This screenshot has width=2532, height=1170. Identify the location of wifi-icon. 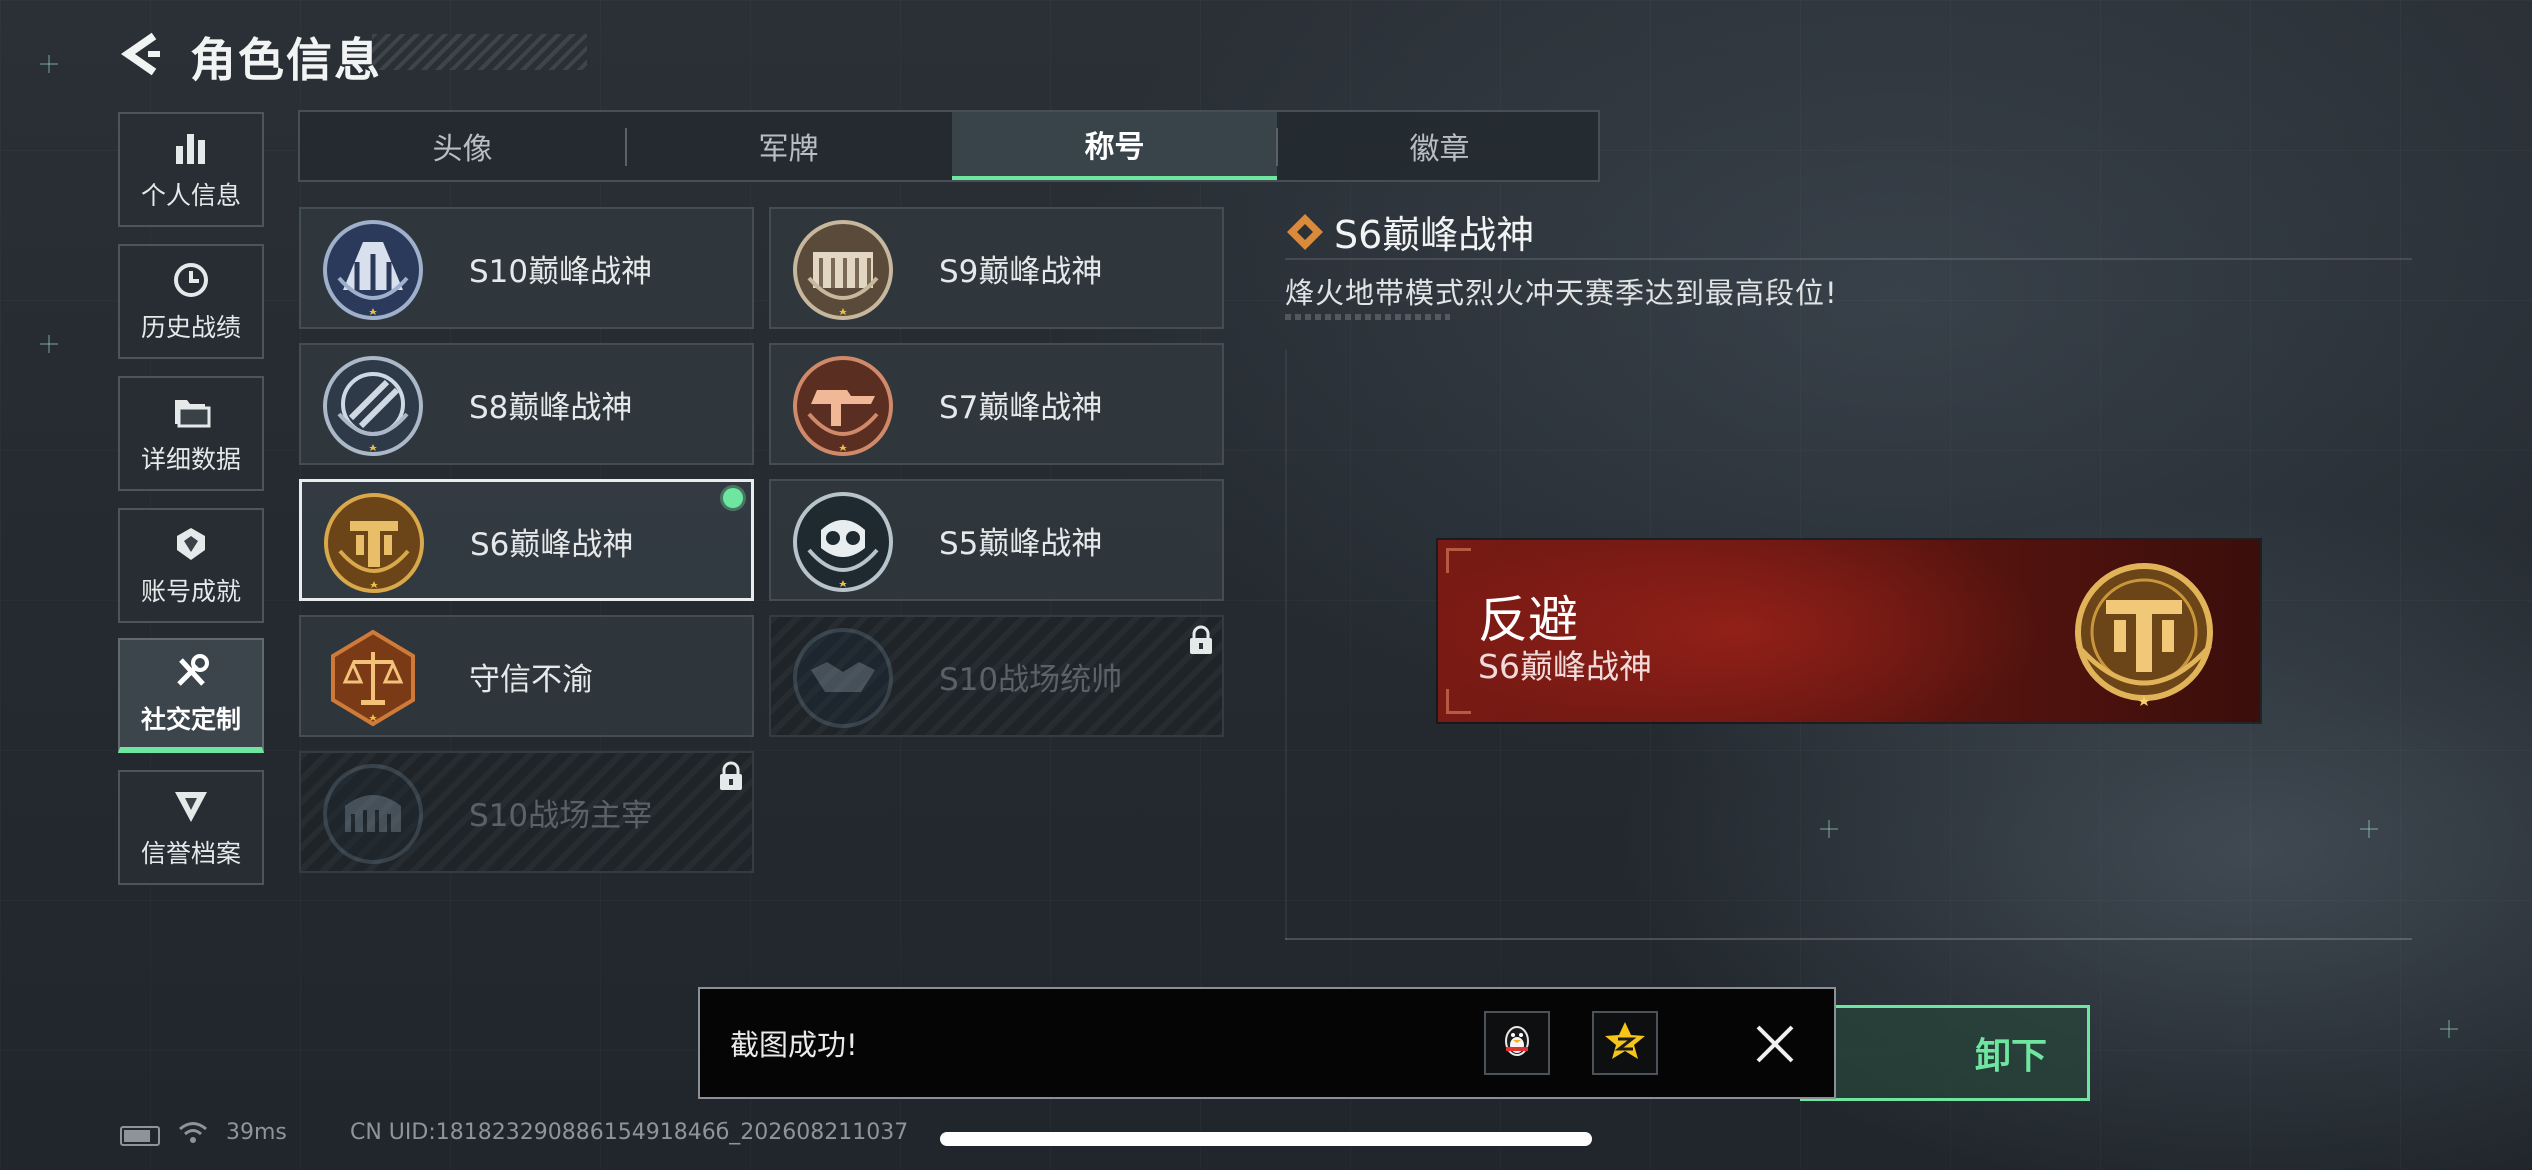
(193, 1133).